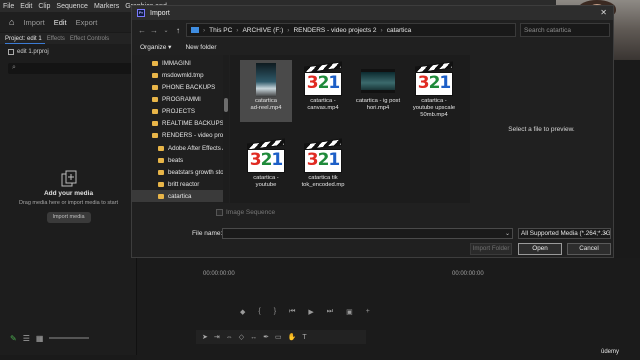  What do you see at coordinates (266, 160) in the screenshot?
I see `vlc-digits: 321` at bounding box center [266, 160].